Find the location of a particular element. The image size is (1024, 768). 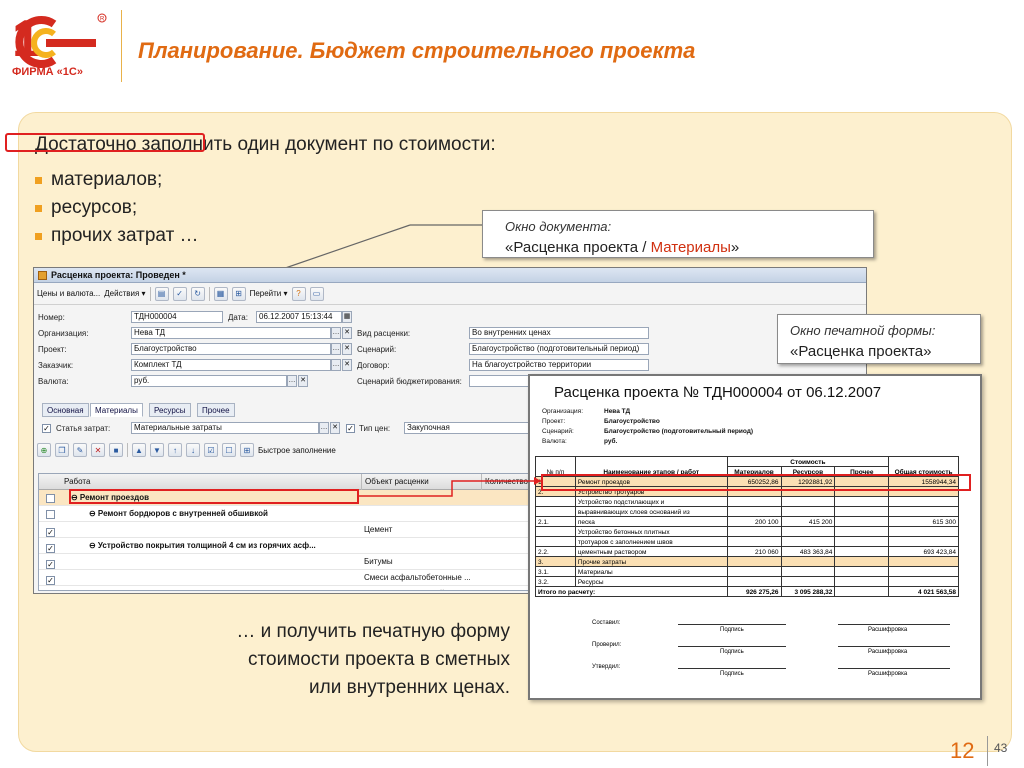

row-highlight is located at coordinates (214, 496).